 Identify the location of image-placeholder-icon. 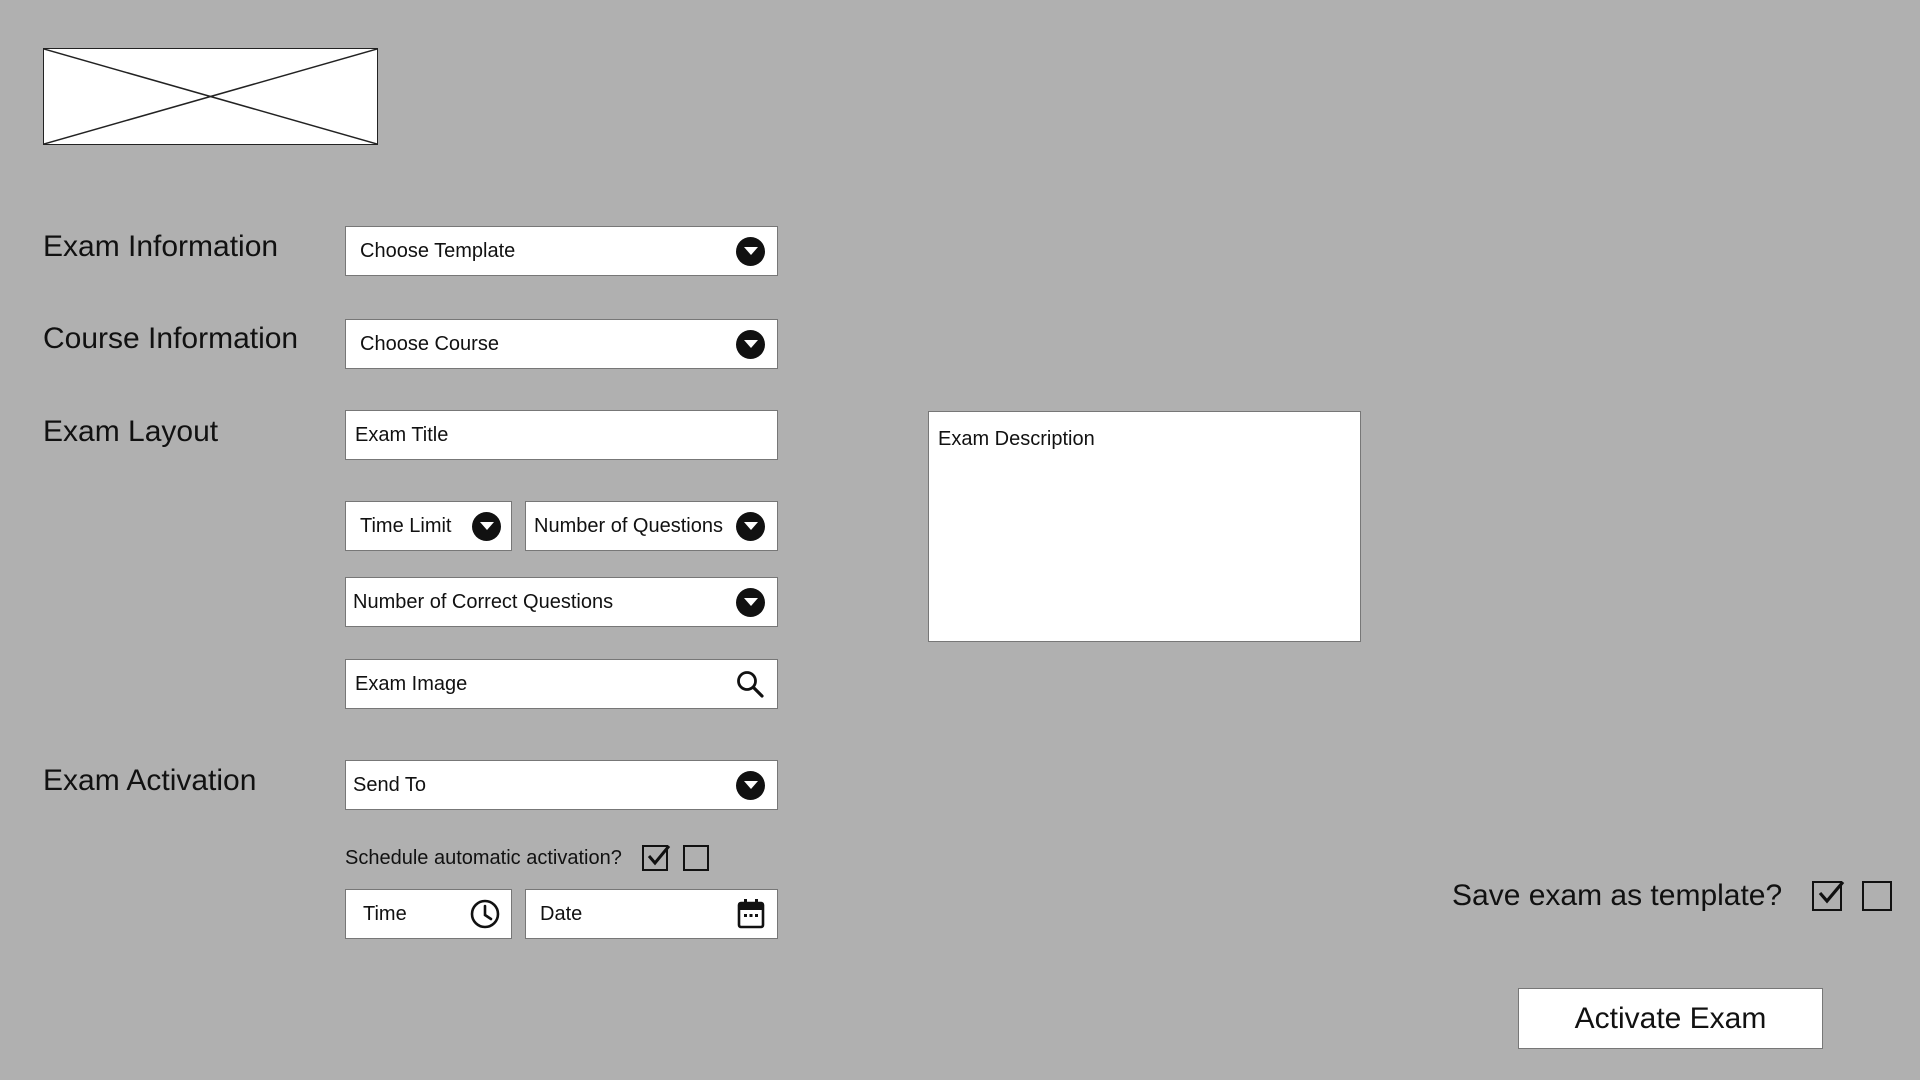
(210, 96).